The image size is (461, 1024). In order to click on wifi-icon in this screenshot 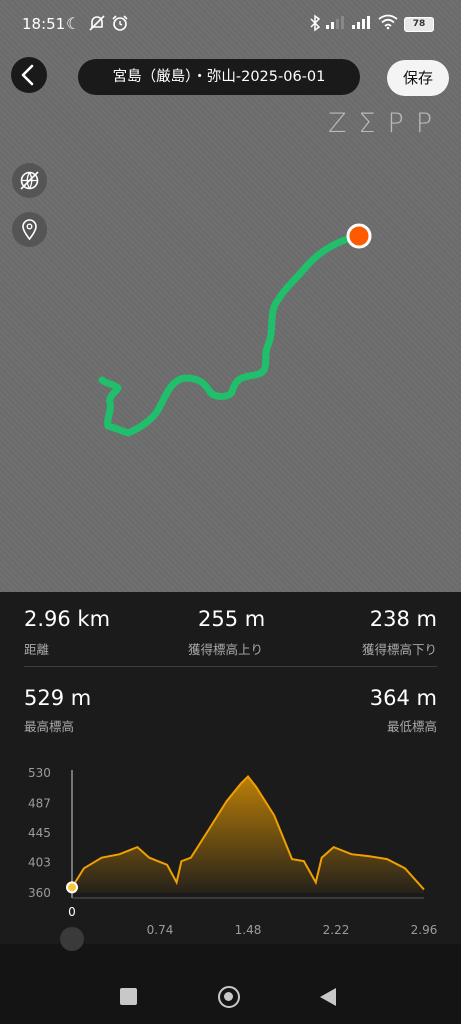, I will do `click(388, 24)`.